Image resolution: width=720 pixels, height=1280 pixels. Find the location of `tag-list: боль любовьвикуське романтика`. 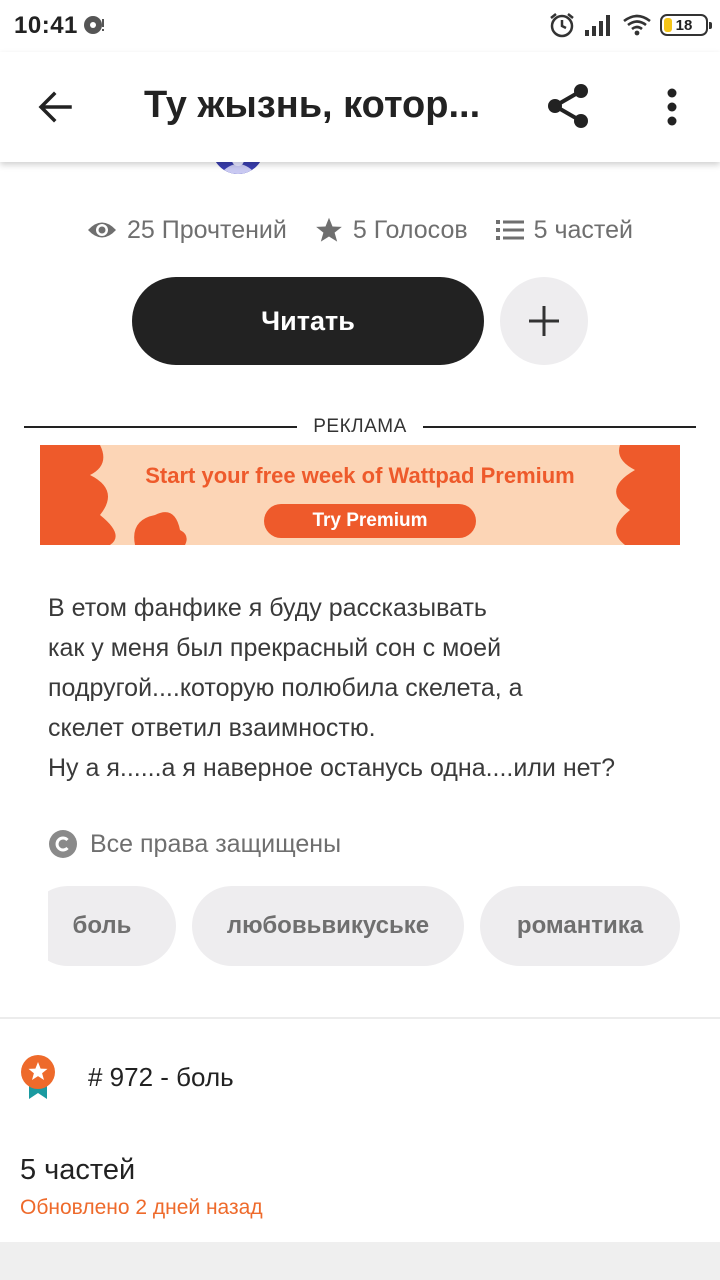

tag-list: боль любовьвикуське романтика is located at coordinates (384, 926).